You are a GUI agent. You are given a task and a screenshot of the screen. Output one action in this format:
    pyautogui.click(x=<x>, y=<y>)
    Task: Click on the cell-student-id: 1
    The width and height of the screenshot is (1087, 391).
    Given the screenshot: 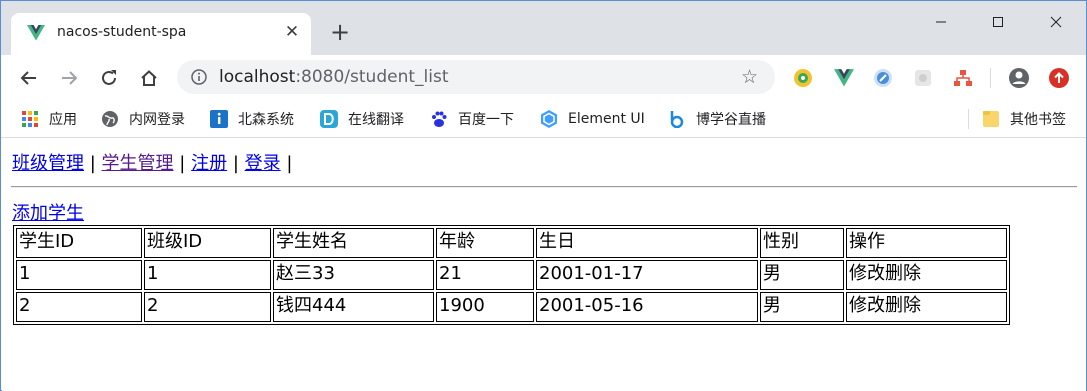 What is the action you would take?
    pyautogui.click(x=79, y=275)
    